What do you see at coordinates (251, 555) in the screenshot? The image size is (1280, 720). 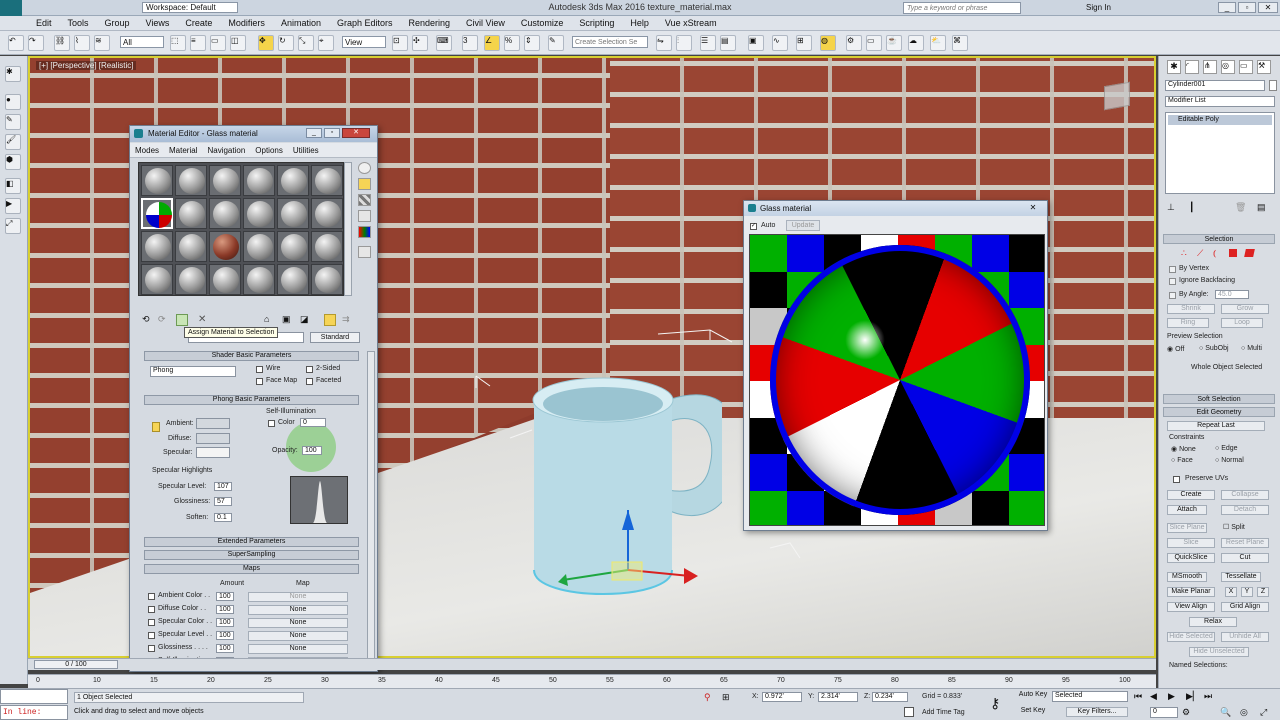 I see `supersampling-rollout: SuperSampling` at bounding box center [251, 555].